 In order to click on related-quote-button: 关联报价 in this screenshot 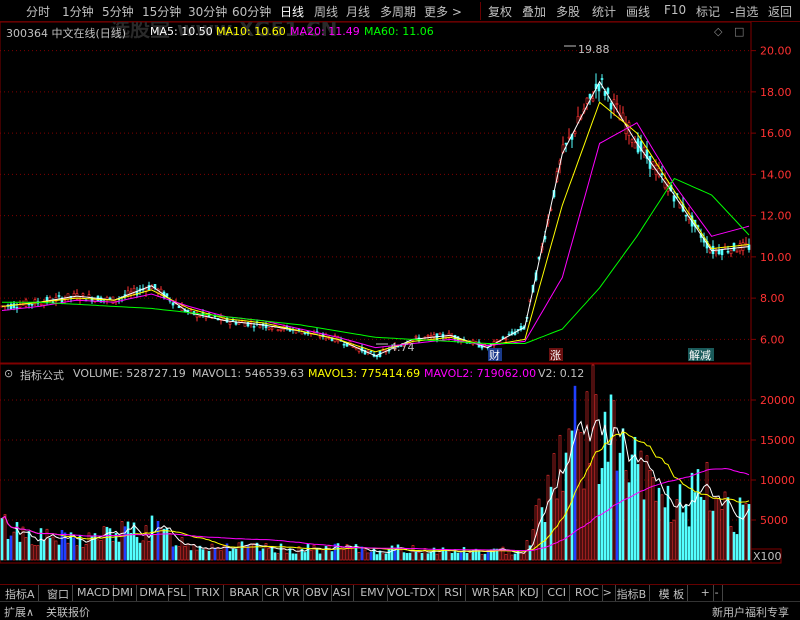, I will do `click(68, 612)`.